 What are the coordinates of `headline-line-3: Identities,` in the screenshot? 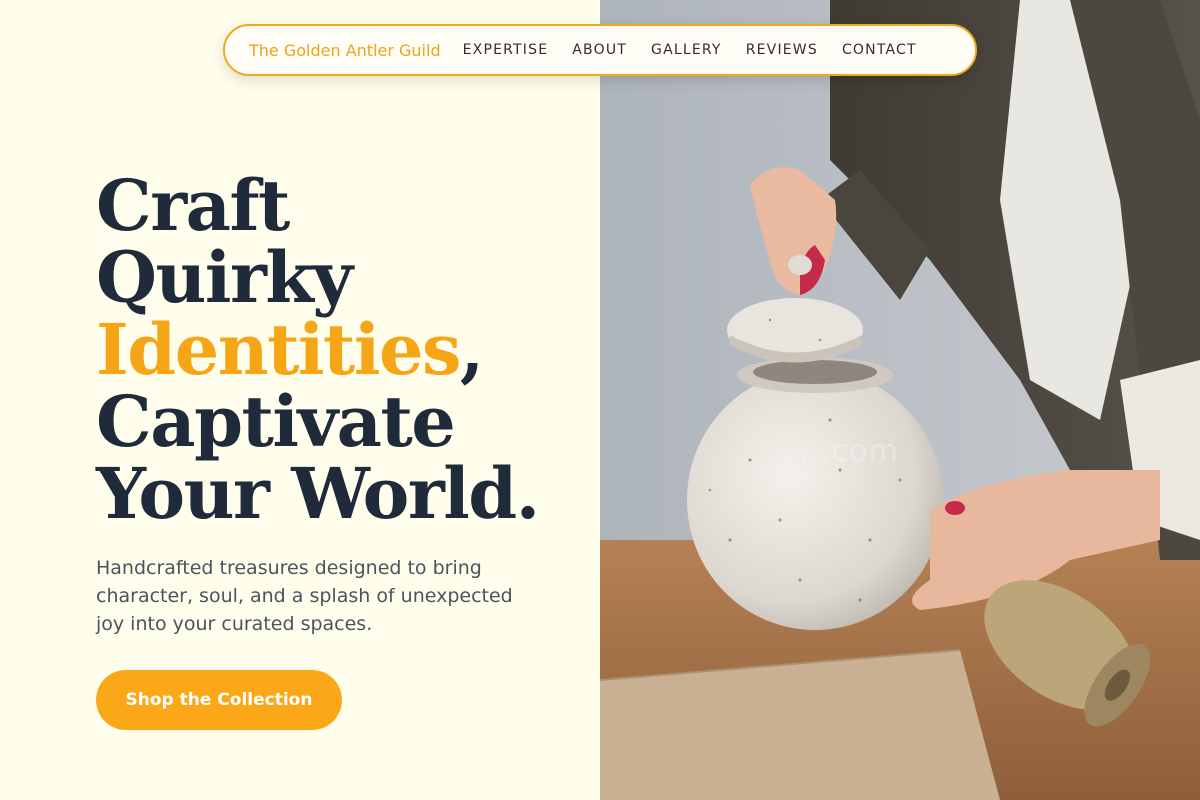 It's located at (317, 350).